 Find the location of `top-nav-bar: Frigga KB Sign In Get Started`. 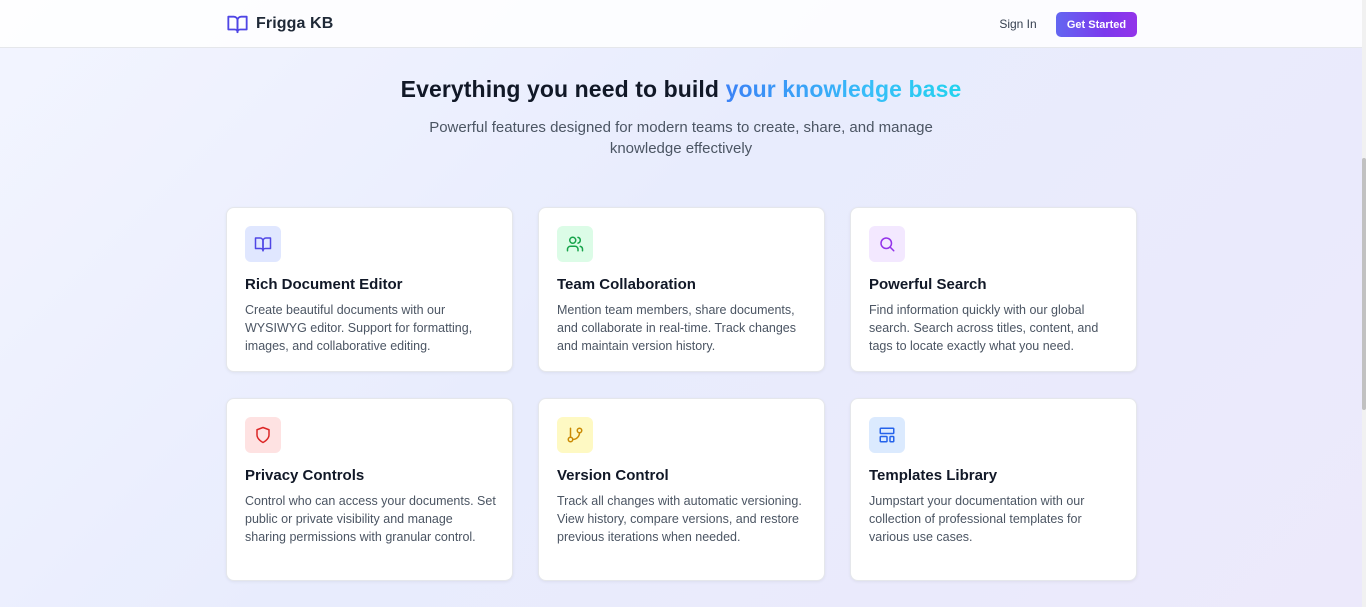

top-nav-bar: Frigga KB Sign In Get Started is located at coordinates (681, 24).